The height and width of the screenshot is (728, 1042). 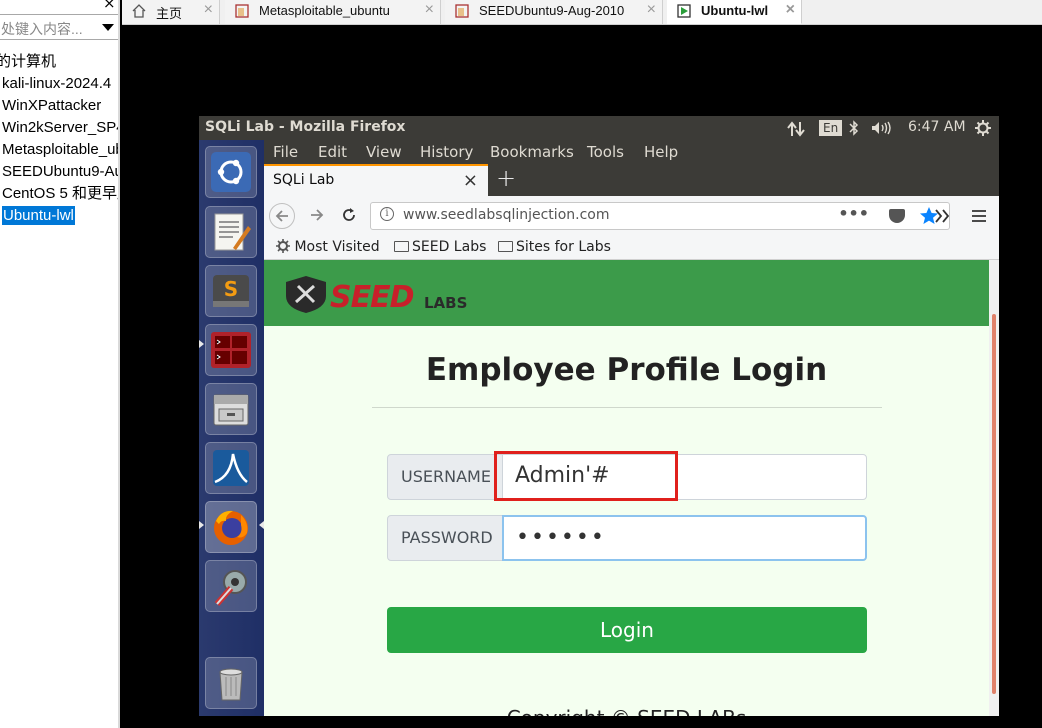 What do you see at coordinates (631, 248) in the screenshot?
I see `bookmarks-toolbar: Most Visited SEED Labs Sites for Labs` at bounding box center [631, 248].